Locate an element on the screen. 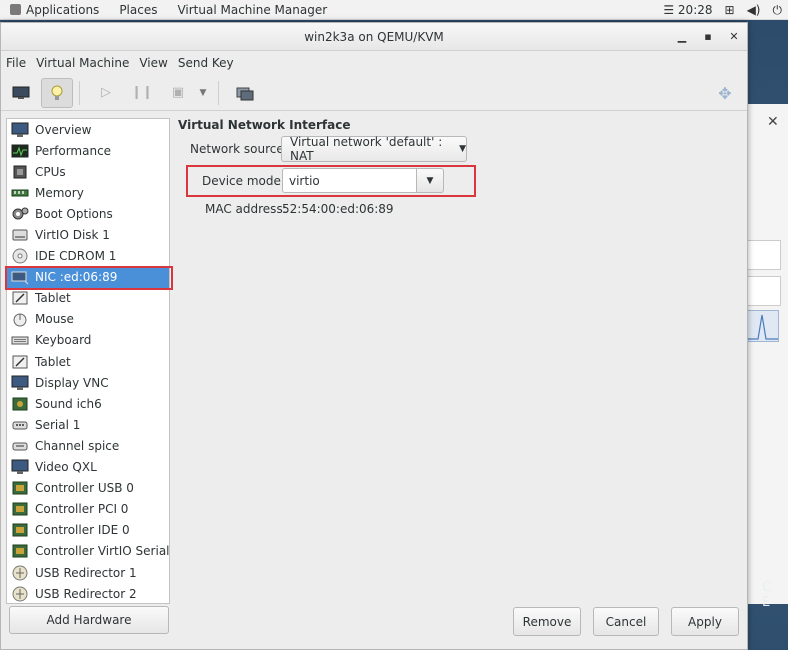 The width and height of the screenshot is (788, 650). sidebar-item: Memory is located at coordinates (88, 192).